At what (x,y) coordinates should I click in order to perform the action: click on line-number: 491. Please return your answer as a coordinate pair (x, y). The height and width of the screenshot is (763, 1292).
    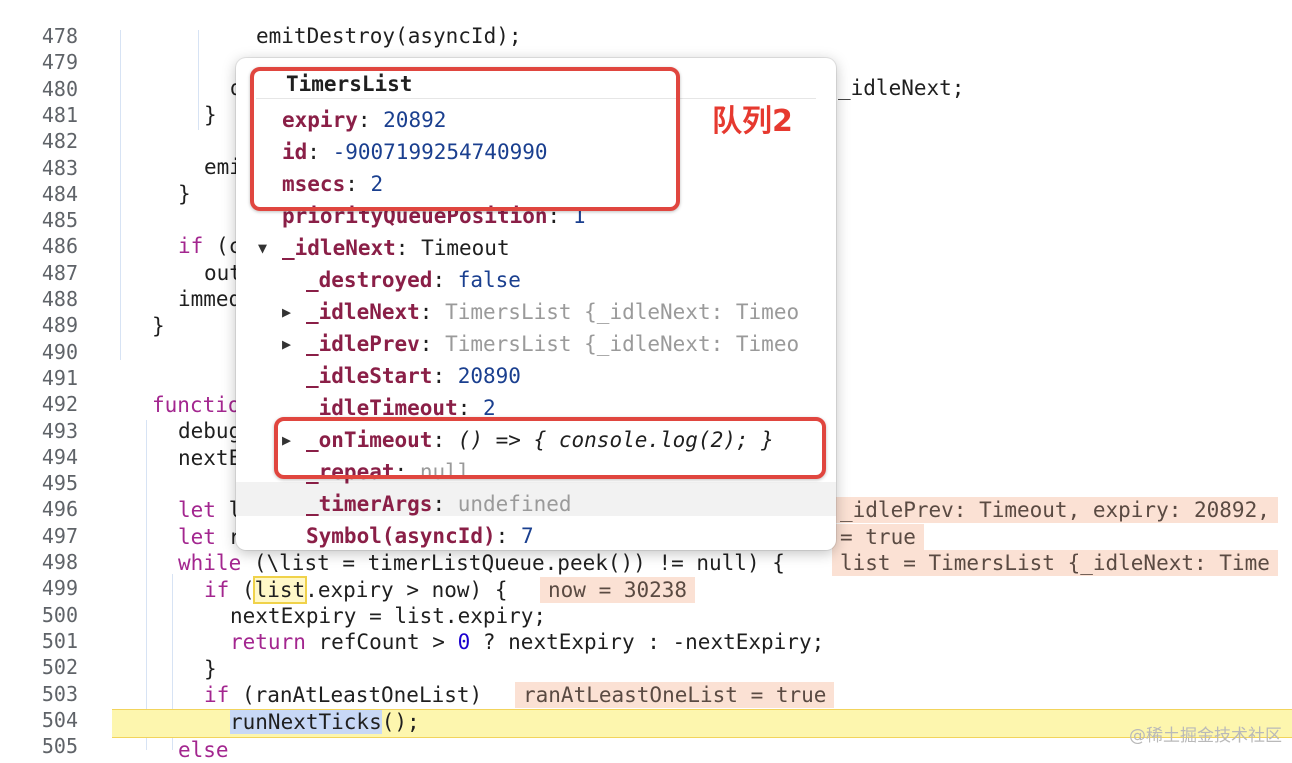
    Looking at the image, I should click on (39, 378).